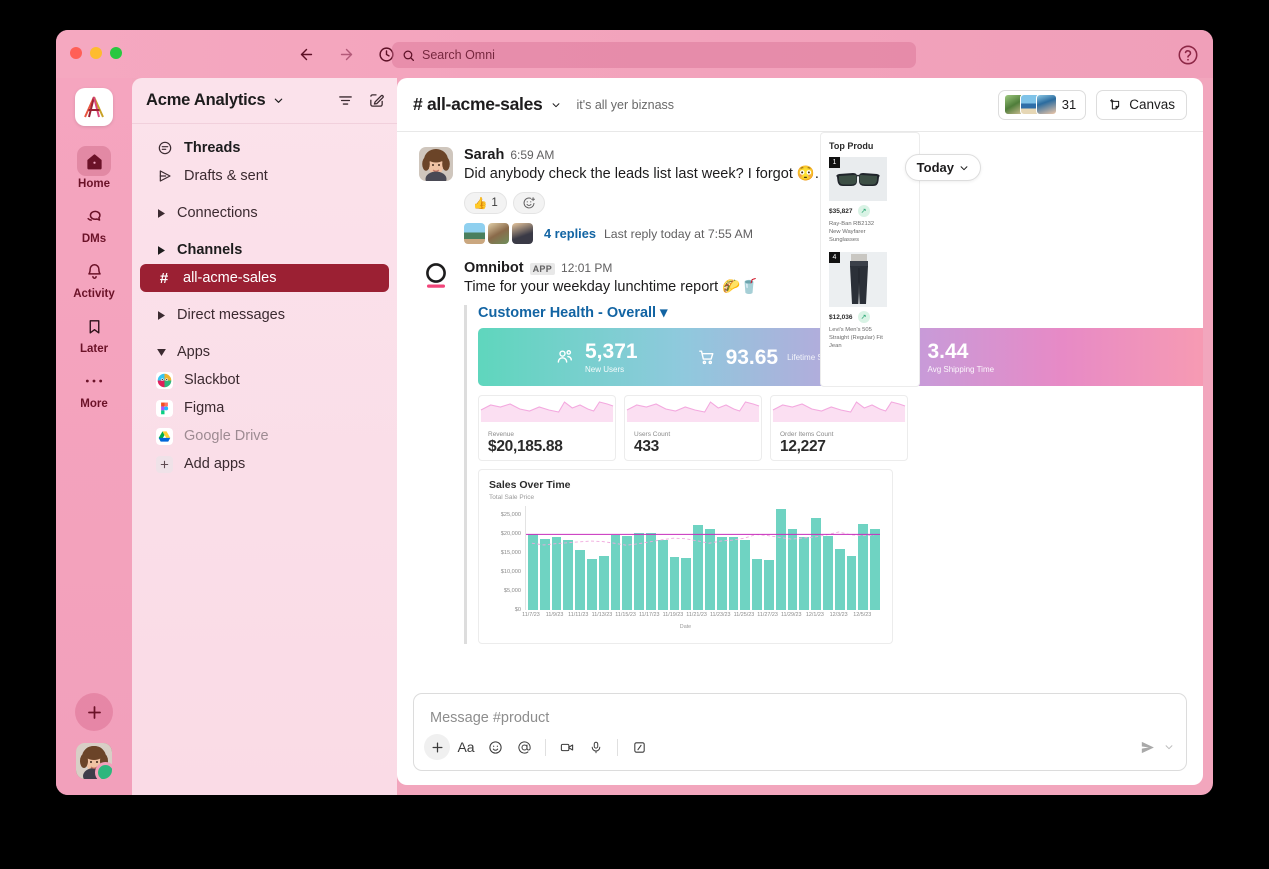  I want to click on sidebar-item-add-apps: Add apps, so click(264, 464).